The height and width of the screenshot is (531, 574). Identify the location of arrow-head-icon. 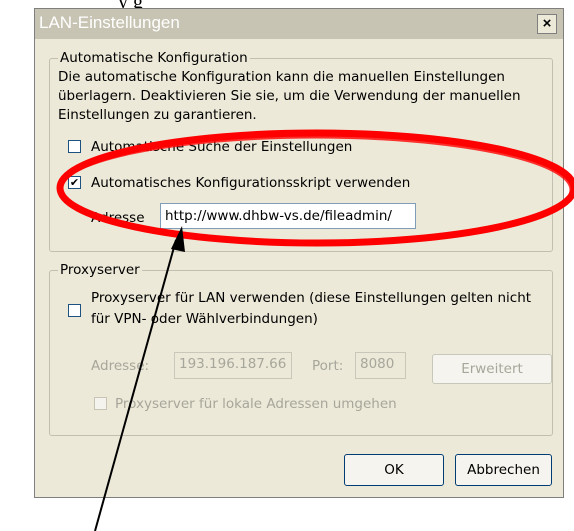
(178, 239).